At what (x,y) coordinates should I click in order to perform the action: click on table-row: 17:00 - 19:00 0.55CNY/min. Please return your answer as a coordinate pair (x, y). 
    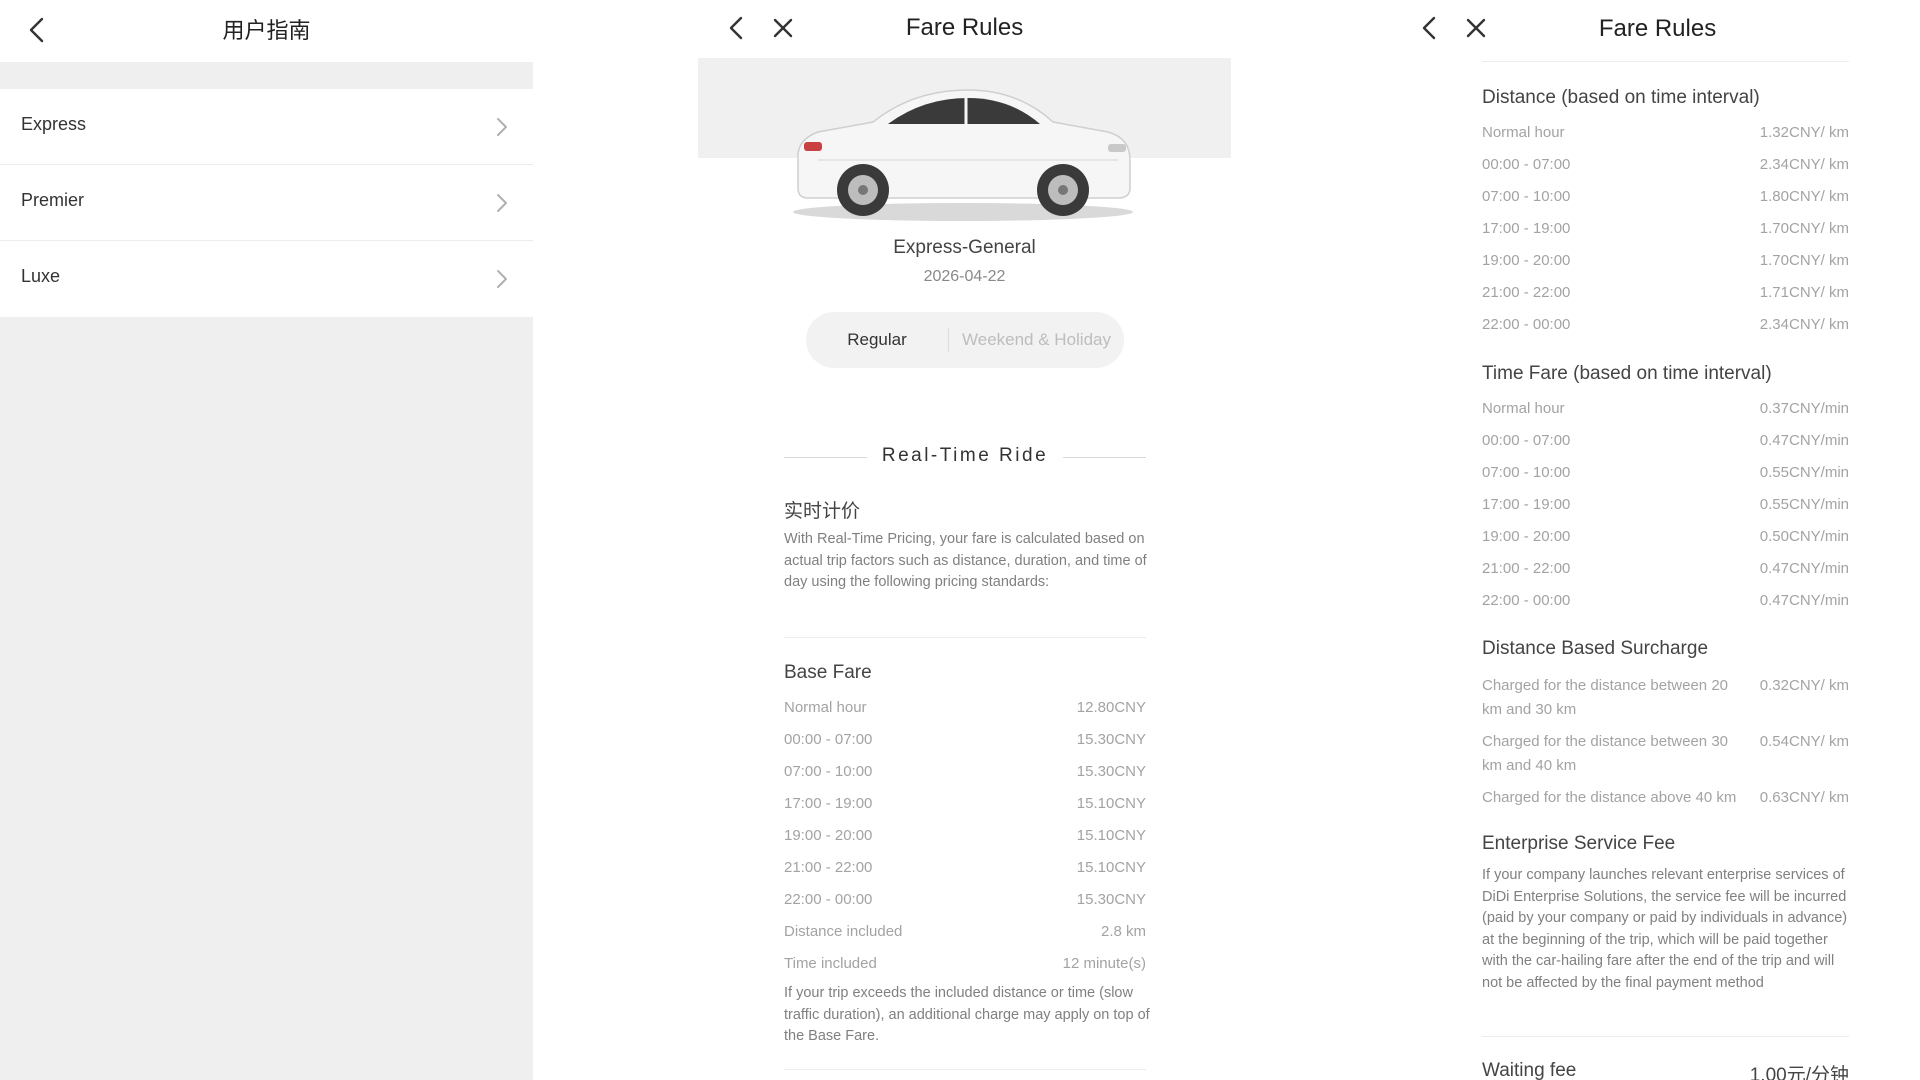
    Looking at the image, I should click on (1665, 512).